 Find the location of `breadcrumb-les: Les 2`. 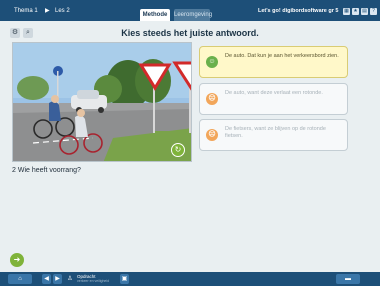

breadcrumb-les: Les 2 is located at coordinates (62, 11).